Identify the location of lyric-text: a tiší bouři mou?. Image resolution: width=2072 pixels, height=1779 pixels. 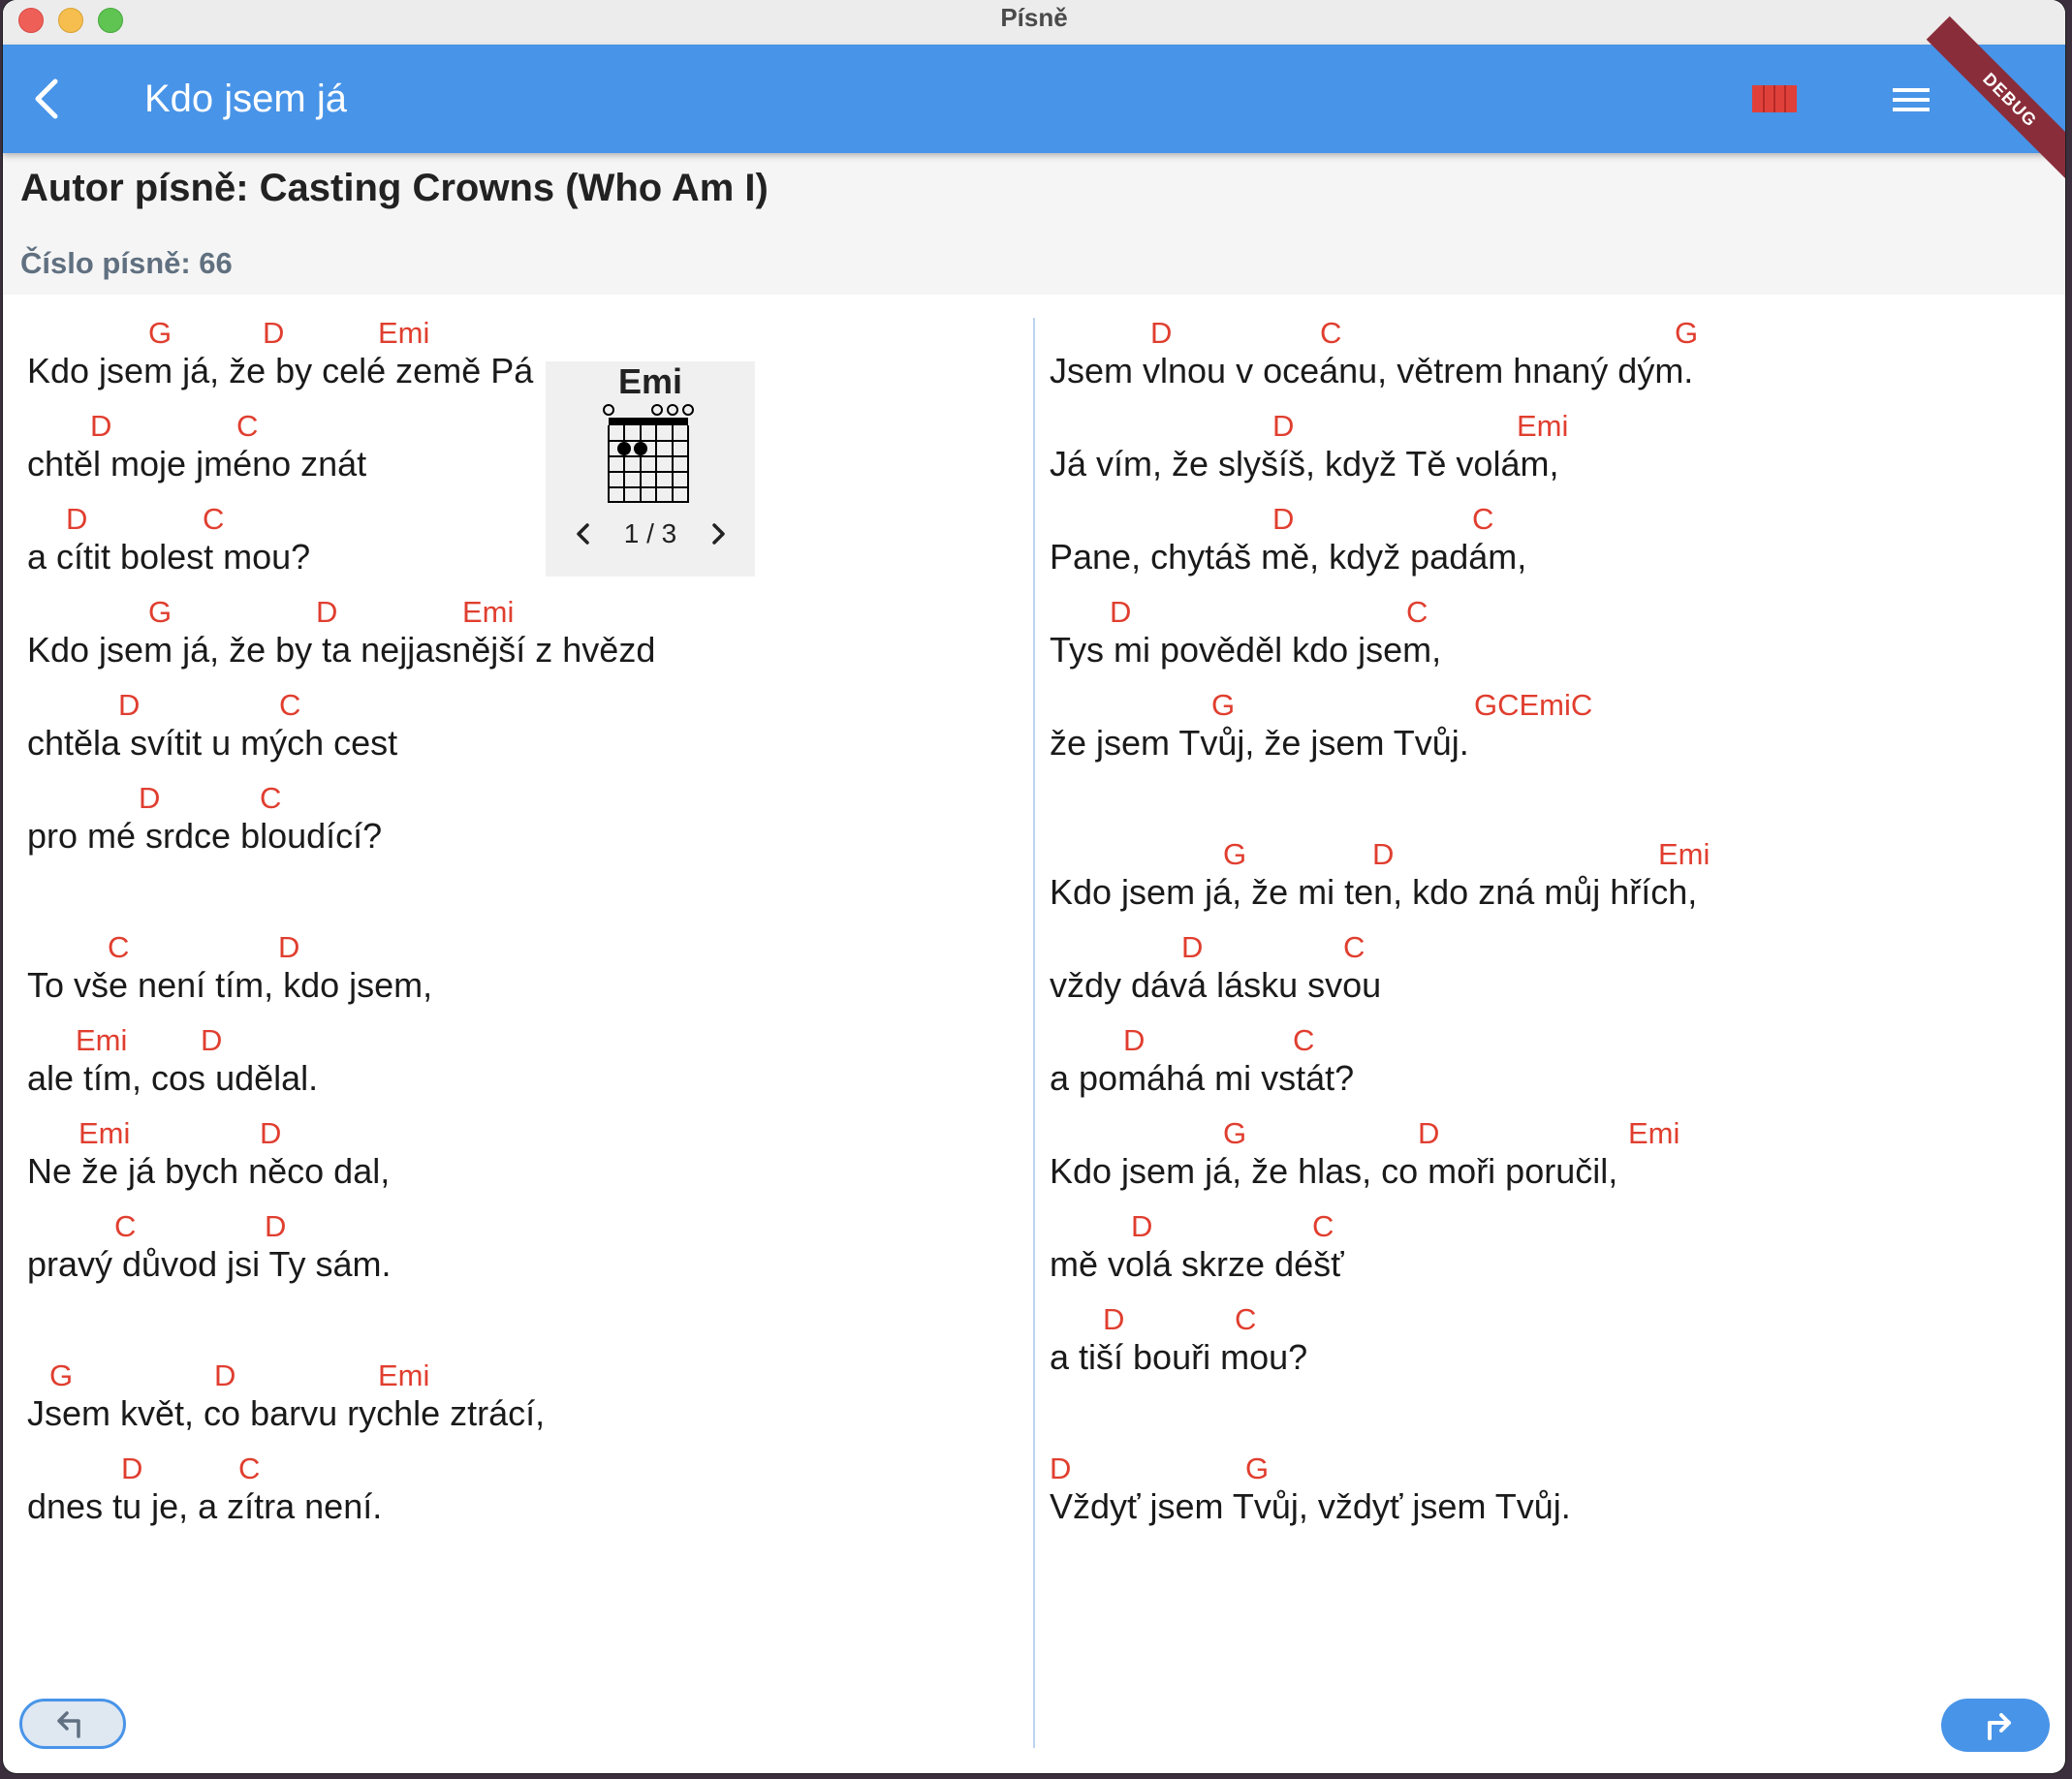
(1179, 1357).